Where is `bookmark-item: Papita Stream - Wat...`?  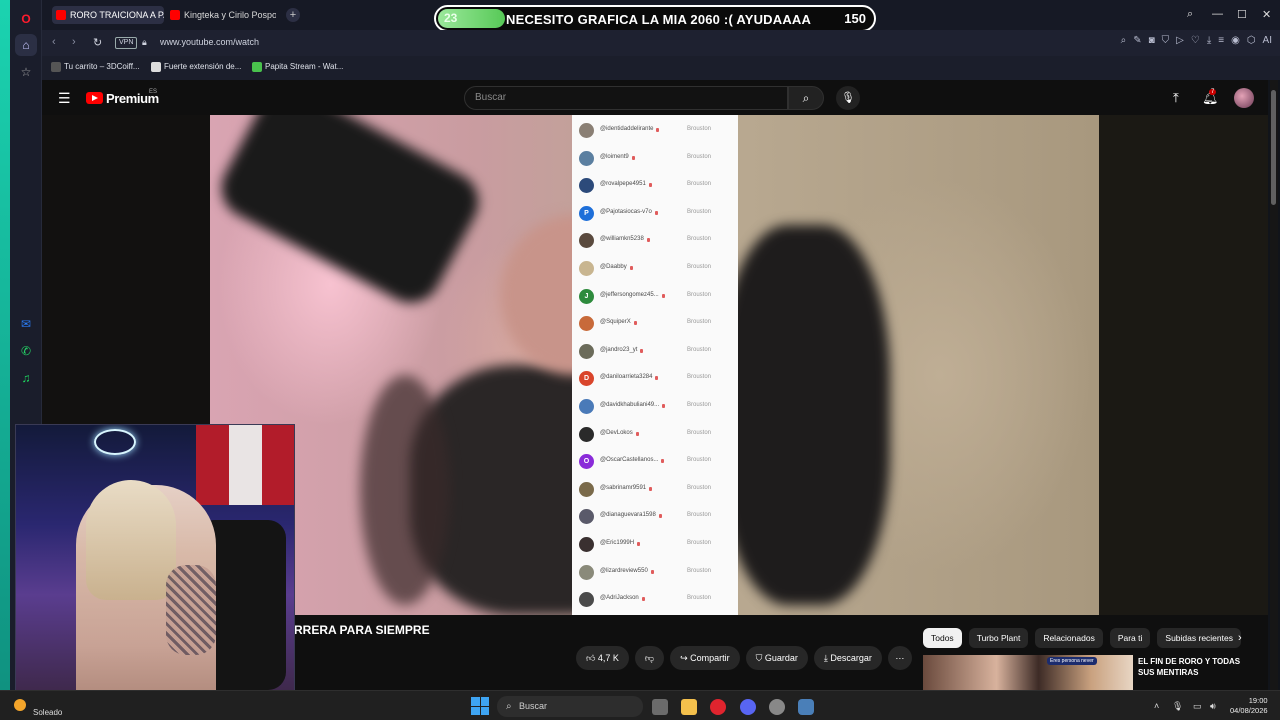 bookmark-item: Papita Stream - Wat... is located at coordinates (297, 67).